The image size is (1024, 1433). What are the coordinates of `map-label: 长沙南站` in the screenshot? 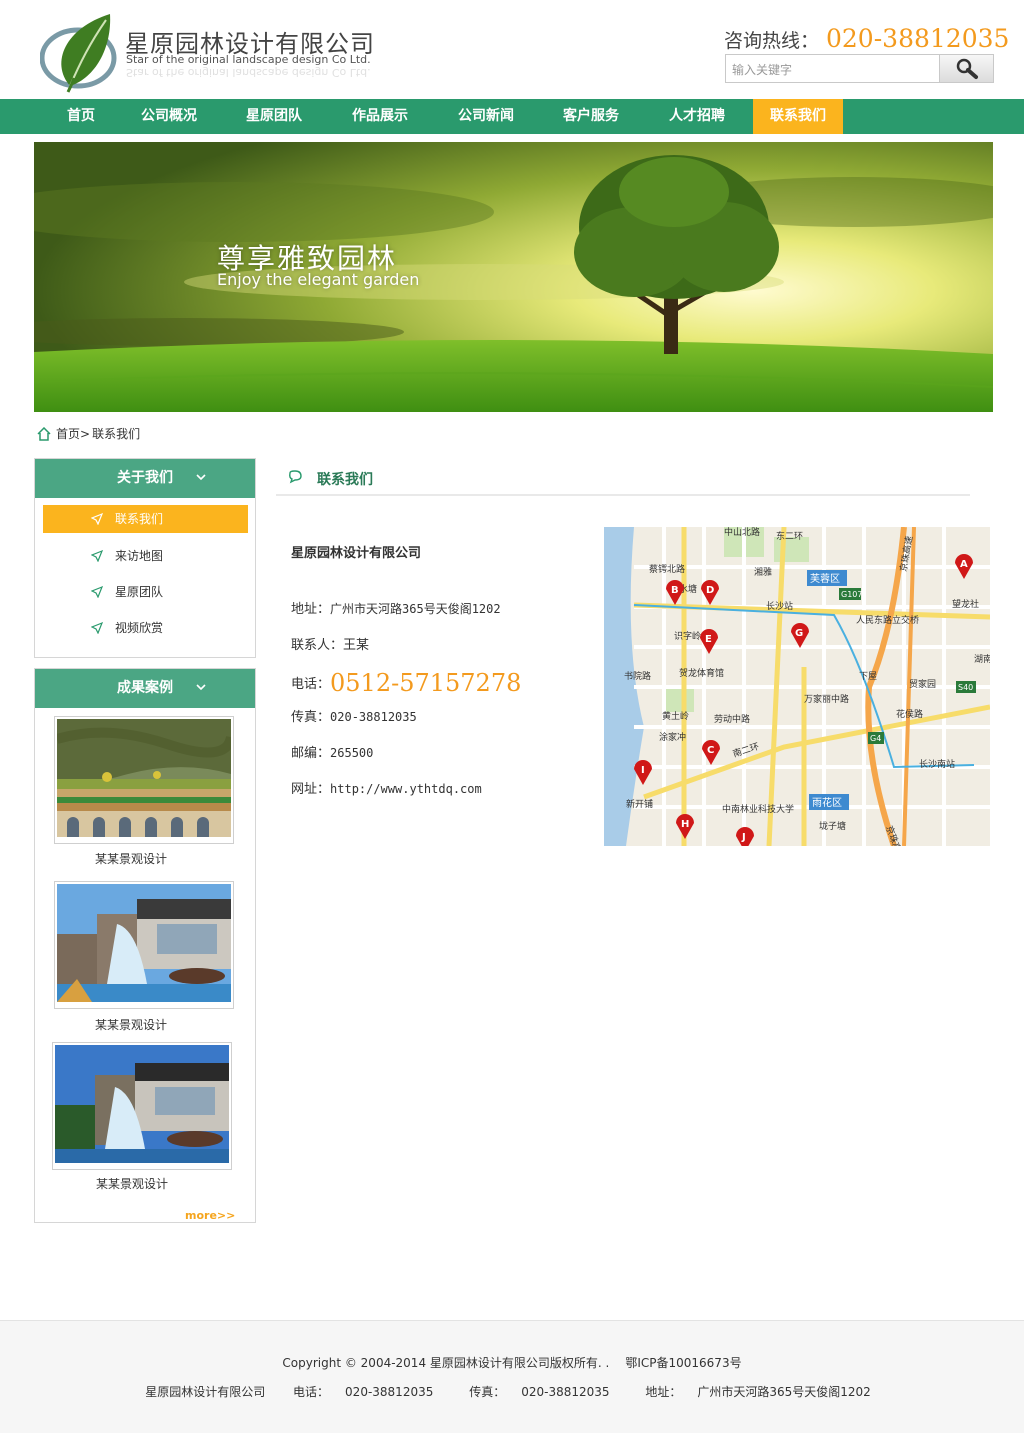 It's located at (937, 764).